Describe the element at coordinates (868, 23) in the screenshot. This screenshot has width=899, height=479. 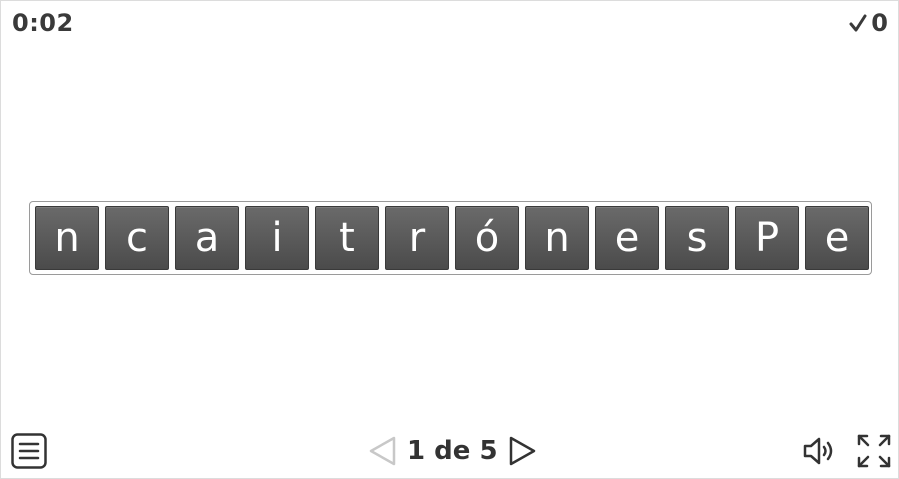
I see `score-display: 0` at that location.